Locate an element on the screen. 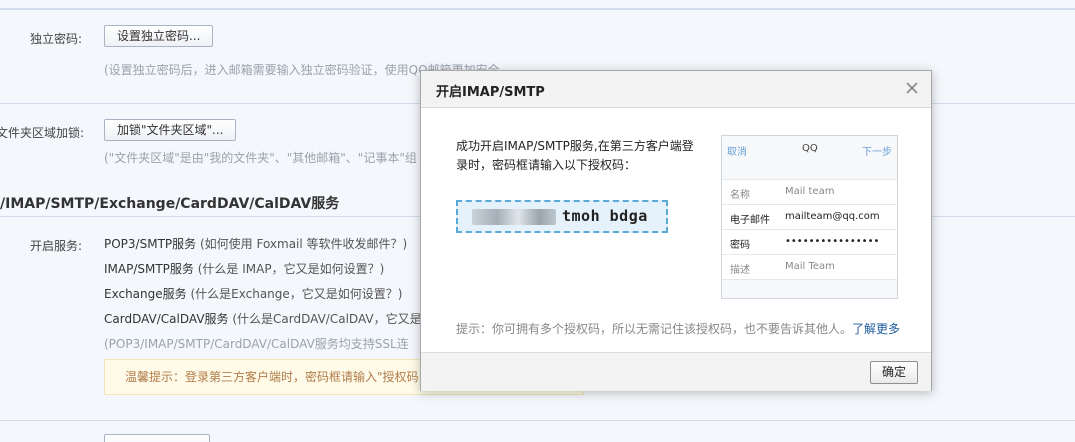 The height and width of the screenshot is (442, 1075). ssl-hint: (POP3/IMAP/SMTP/CardDAV/CalDAV服务均支持SSL连 is located at coordinates (256, 344).